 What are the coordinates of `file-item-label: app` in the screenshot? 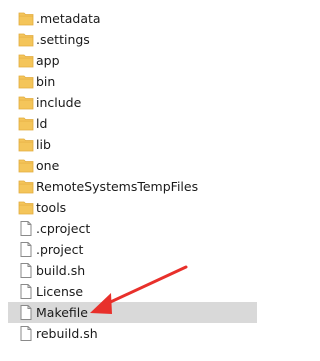 It's located at (48, 60).